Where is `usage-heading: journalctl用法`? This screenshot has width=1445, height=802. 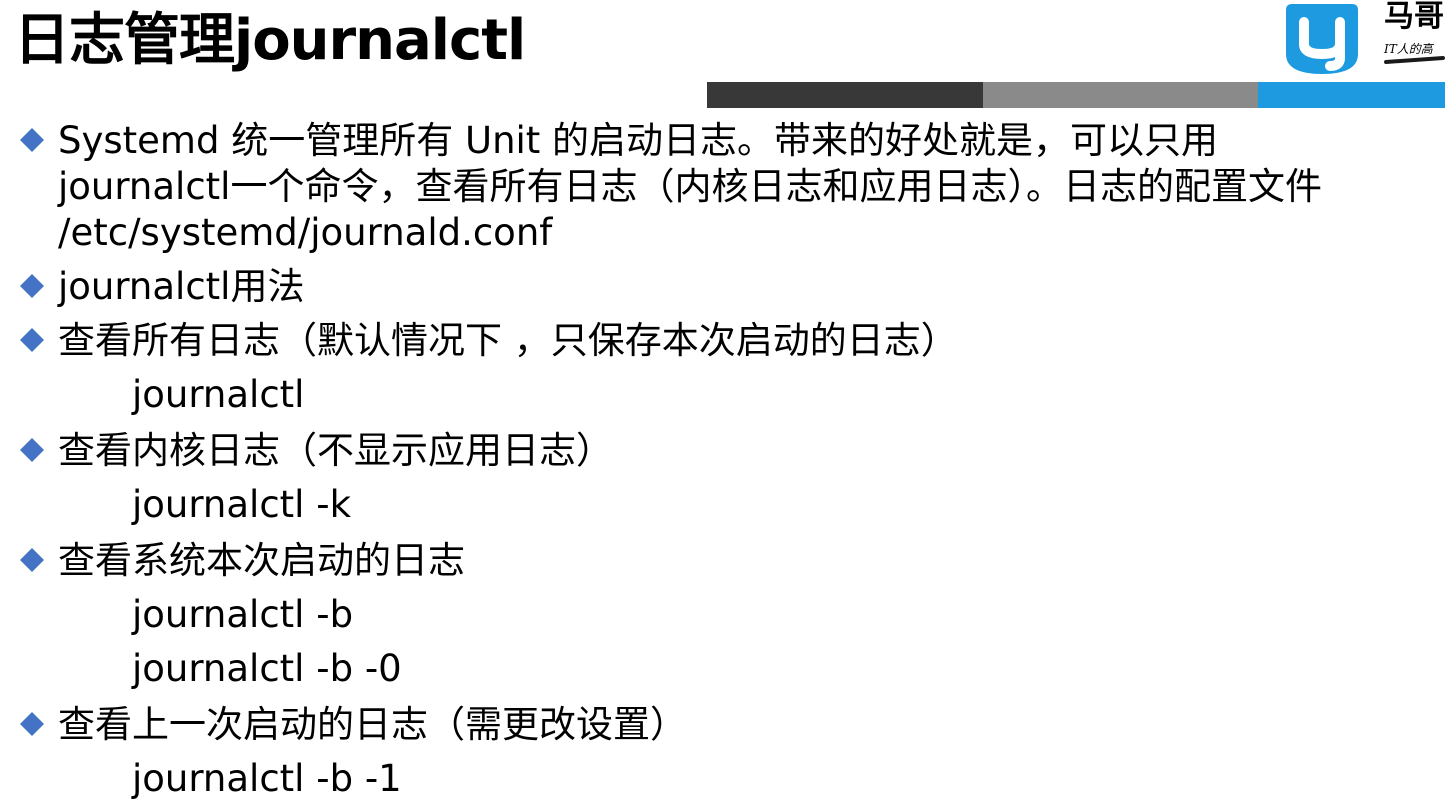 usage-heading: journalctl用法 is located at coordinates (181, 286).